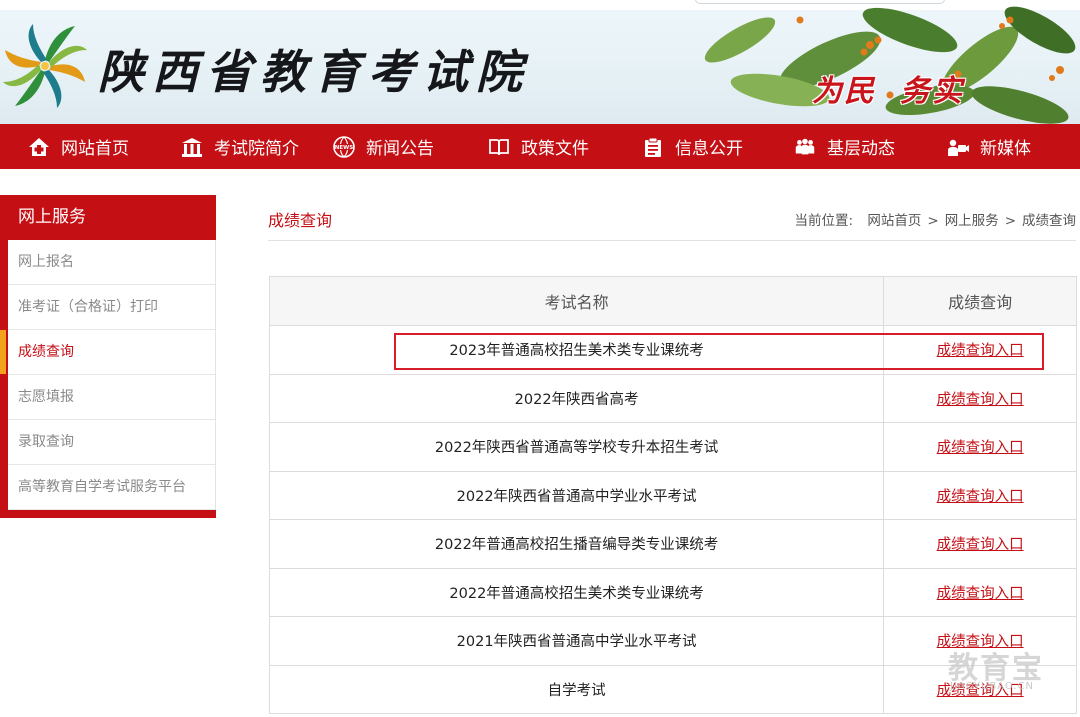  Describe the element at coordinates (111, 397) in the screenshot. I see `sidebar-item-application-filling: 志愿填报` at that location.